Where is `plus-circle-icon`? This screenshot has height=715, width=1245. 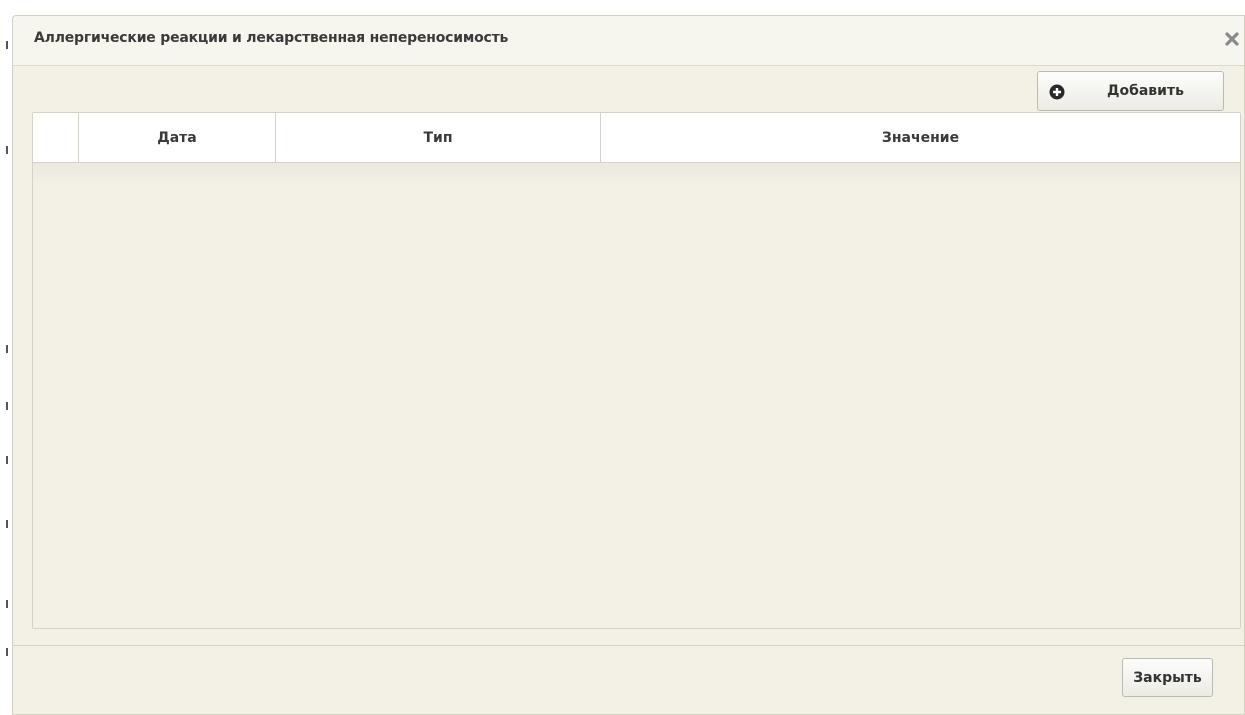 plus-circle-icon is located at coordinates (1057, 94).